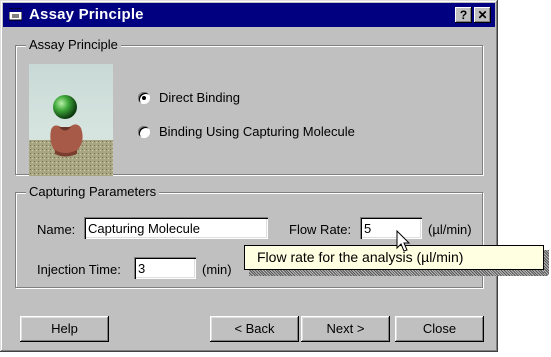 The height and width of the screenshot is (357, 551). Describe the element at coordinates (86, 14) in the screenshot. I see `window-title: Assay Principle` at that location.